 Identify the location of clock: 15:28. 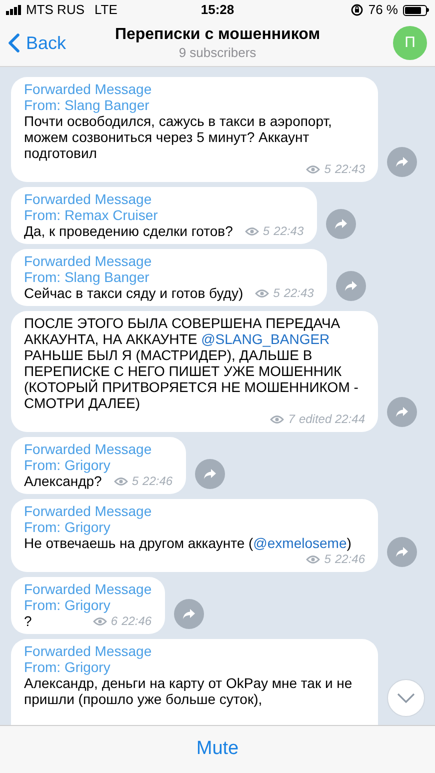
(217, 10).